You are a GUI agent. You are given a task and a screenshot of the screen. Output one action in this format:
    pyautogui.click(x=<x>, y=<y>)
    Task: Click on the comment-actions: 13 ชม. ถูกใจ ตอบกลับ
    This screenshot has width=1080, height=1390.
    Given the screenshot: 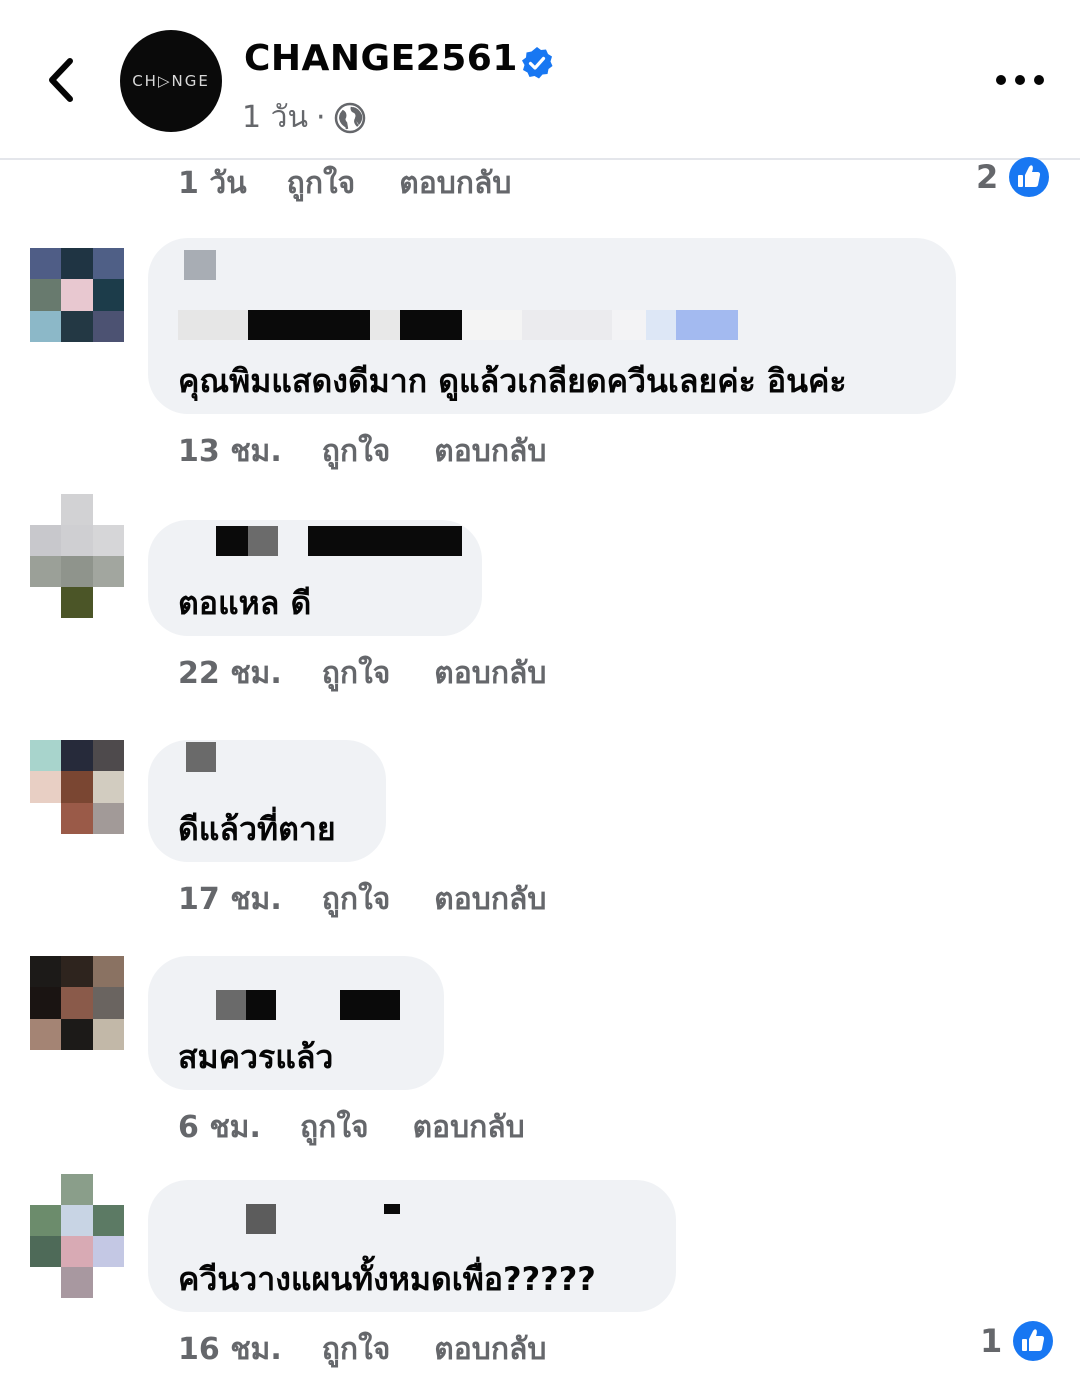 What is the action you would take?
    pyautogui.click(x=362, y=451)
    